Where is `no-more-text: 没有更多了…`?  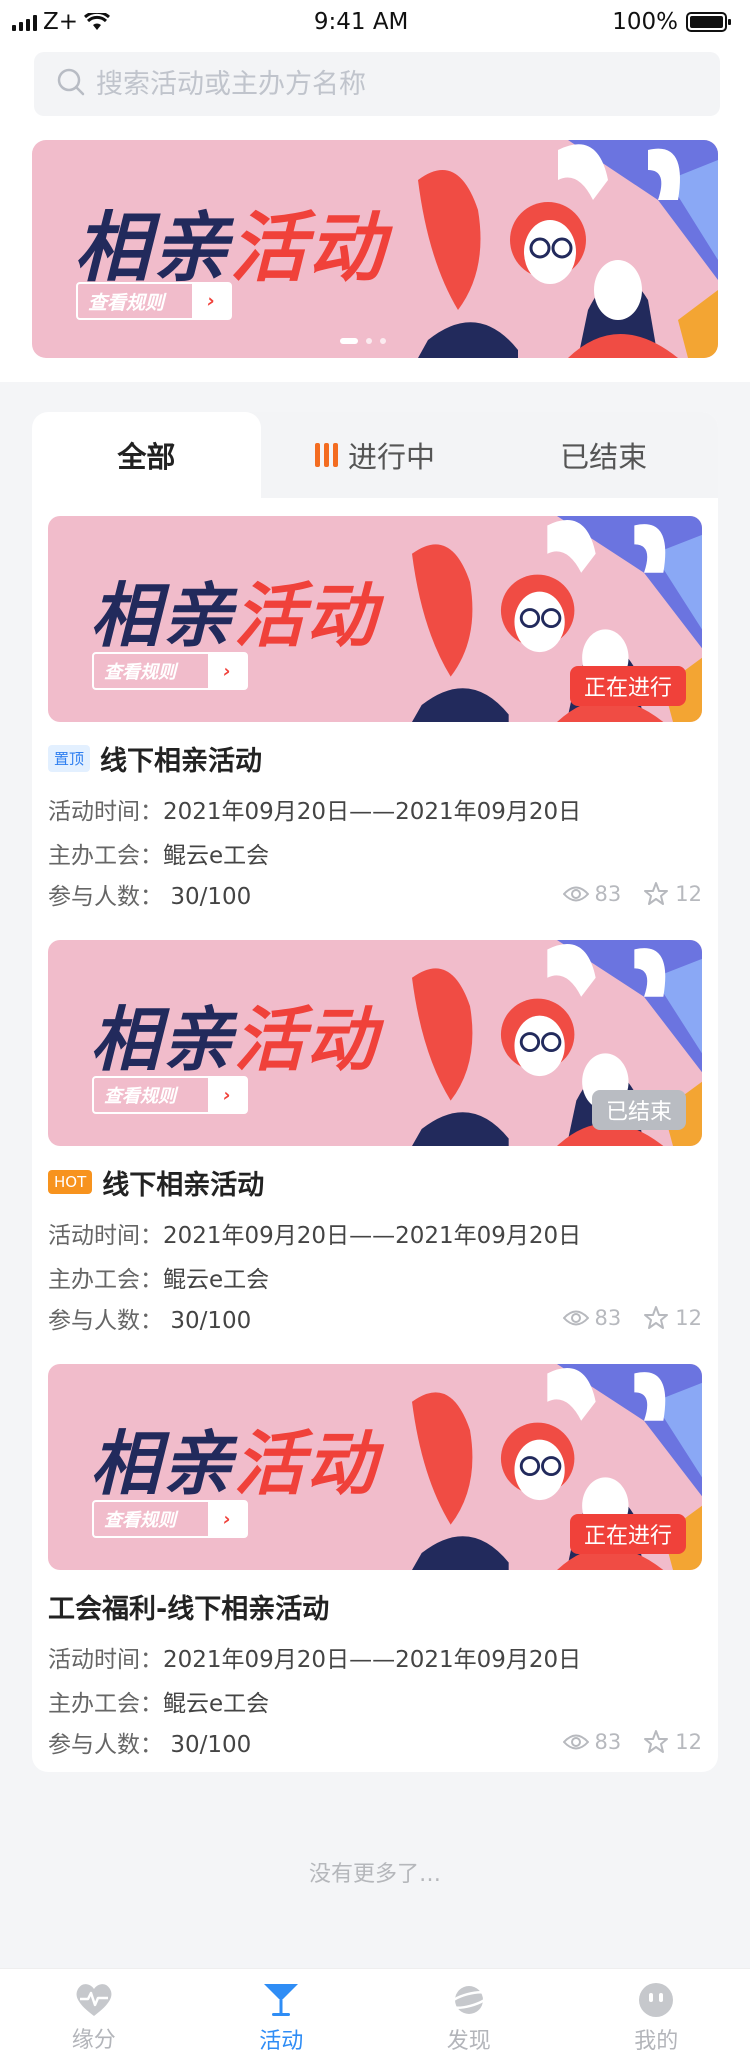 no-more-text: 没有更多了… is located at coordinates (374, 1874).